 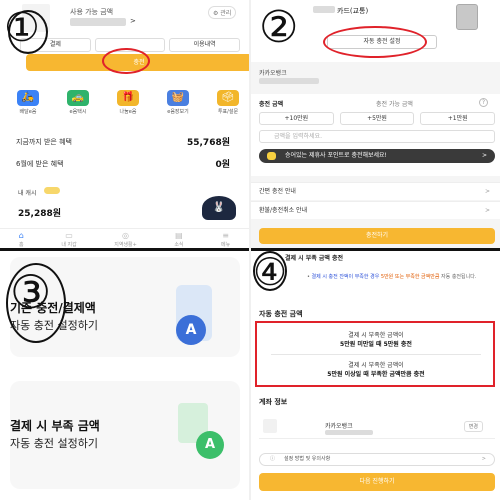 I want to click on masked-card-name, so click(x=324, y=9).